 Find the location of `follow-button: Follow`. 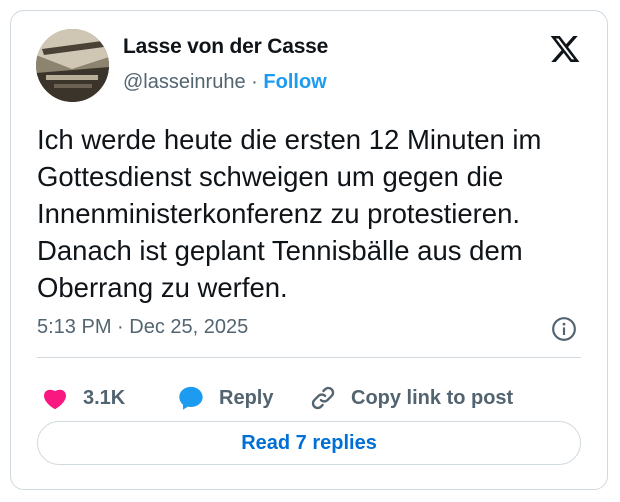

follow-button: Follow is located at coordinates (294, 82).